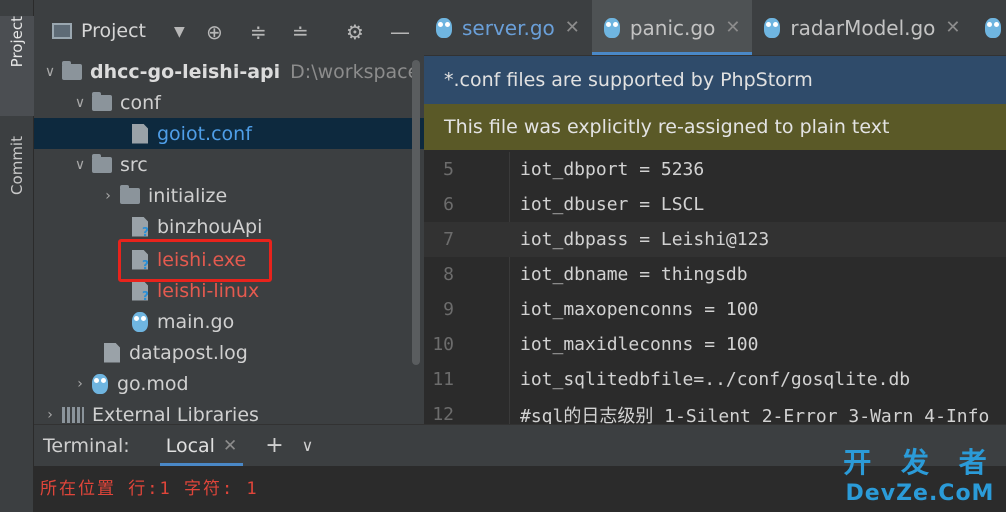  I want to click on code-line: 8 iot_dbname = thingsdb, so click(715, 274).